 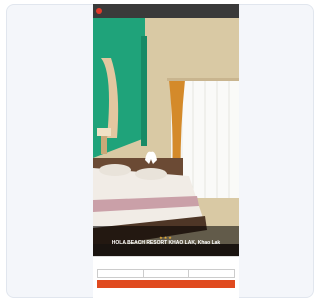 I want to click on booking-fields, so click(x=166, y=273).